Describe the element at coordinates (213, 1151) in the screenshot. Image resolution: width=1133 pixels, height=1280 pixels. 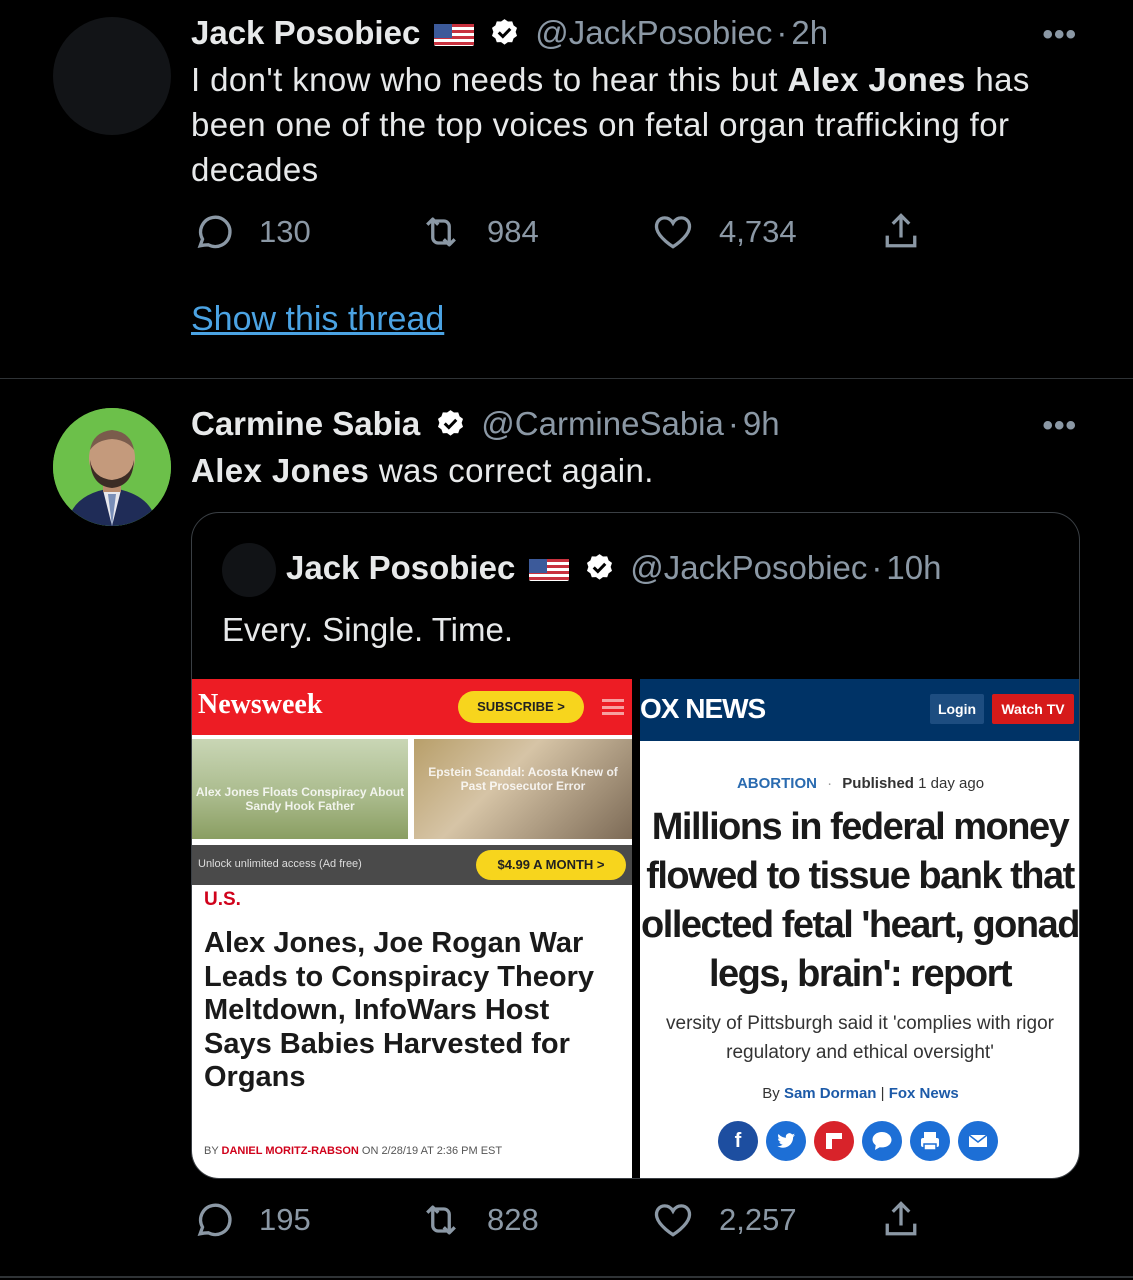
I see `byline-prefix: BY` at that location.